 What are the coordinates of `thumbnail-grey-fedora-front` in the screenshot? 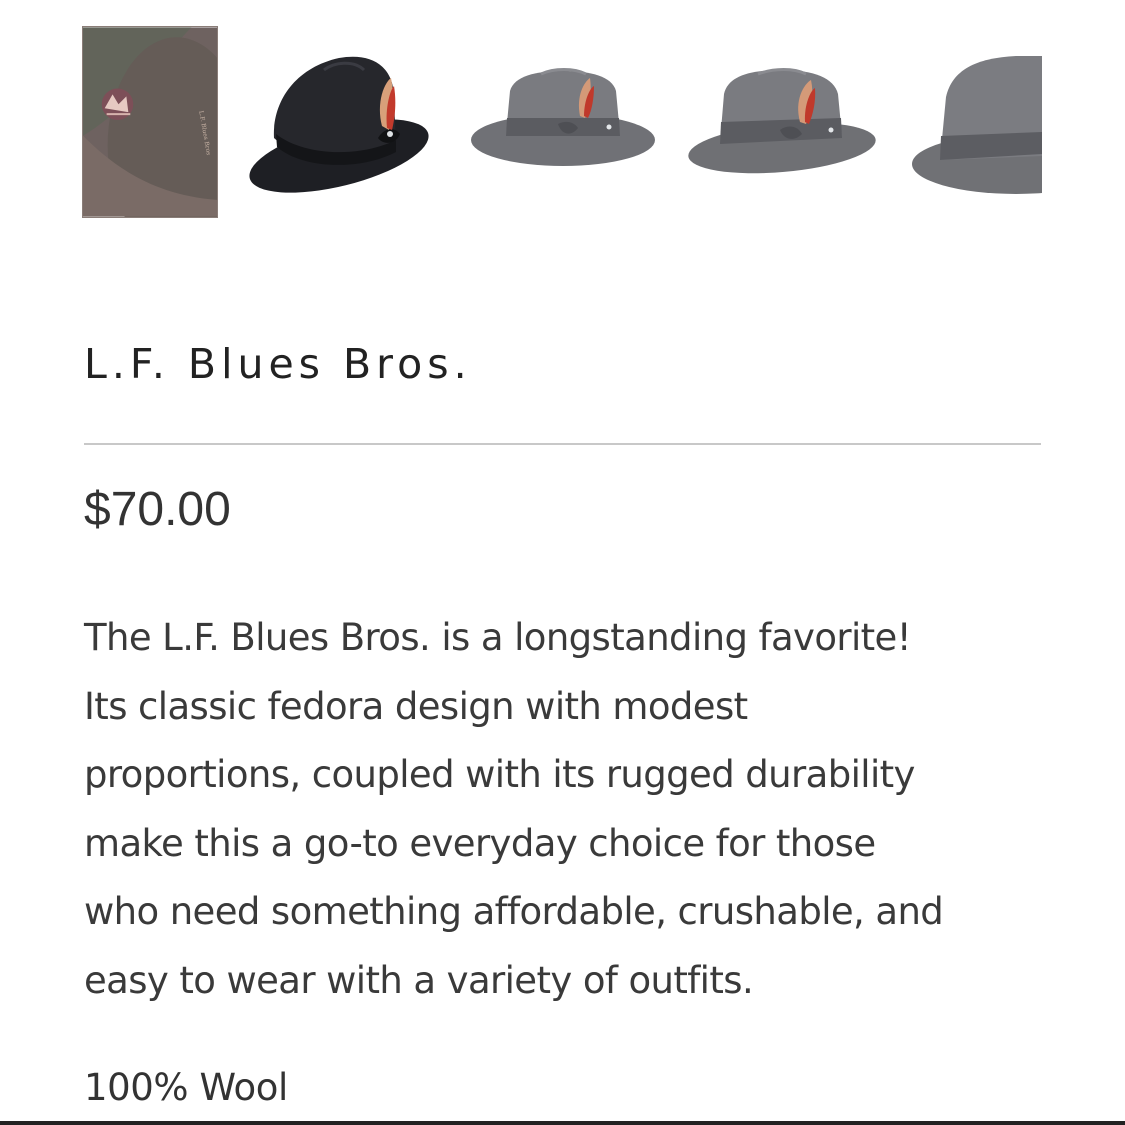 It's located at (563, 118).